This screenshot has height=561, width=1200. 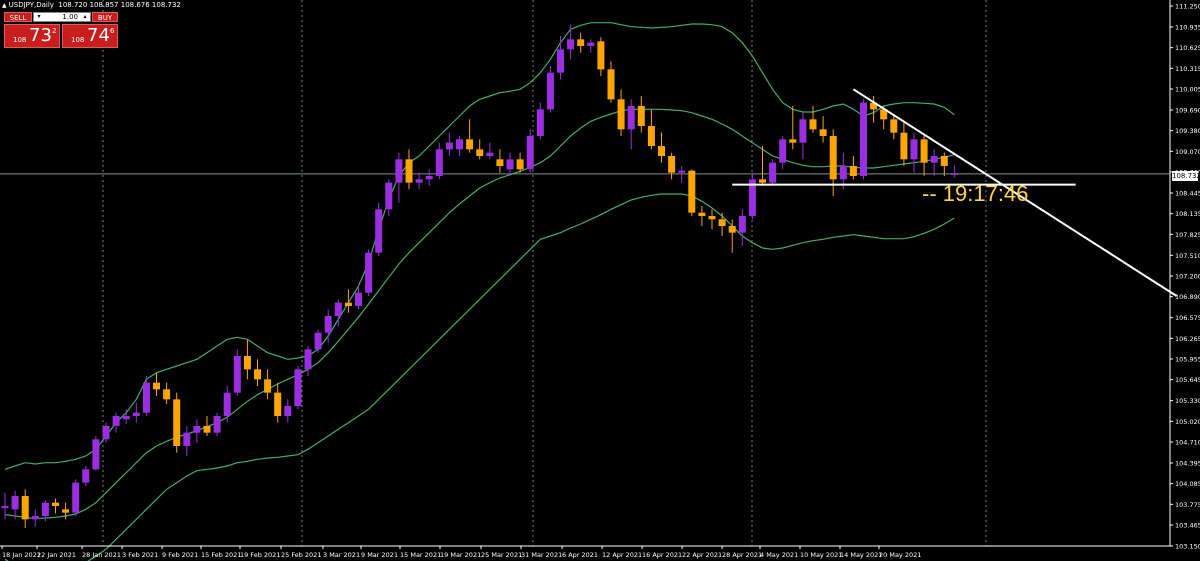 I want to click on time-tick-label: 9 Feb 2021, so click(x=180, y=555).